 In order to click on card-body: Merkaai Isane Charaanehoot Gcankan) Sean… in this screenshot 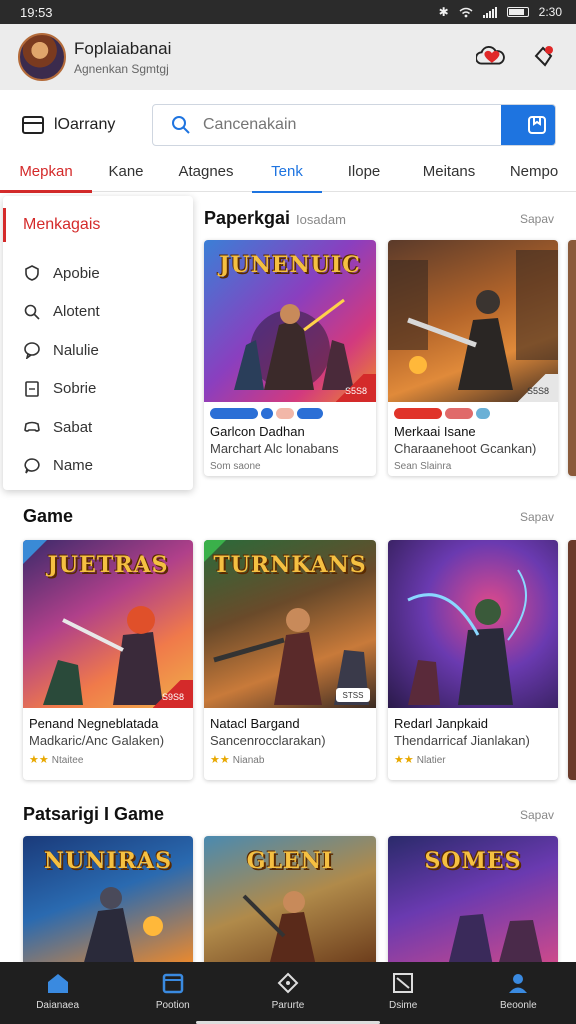, I will do `click(473, 439)`.